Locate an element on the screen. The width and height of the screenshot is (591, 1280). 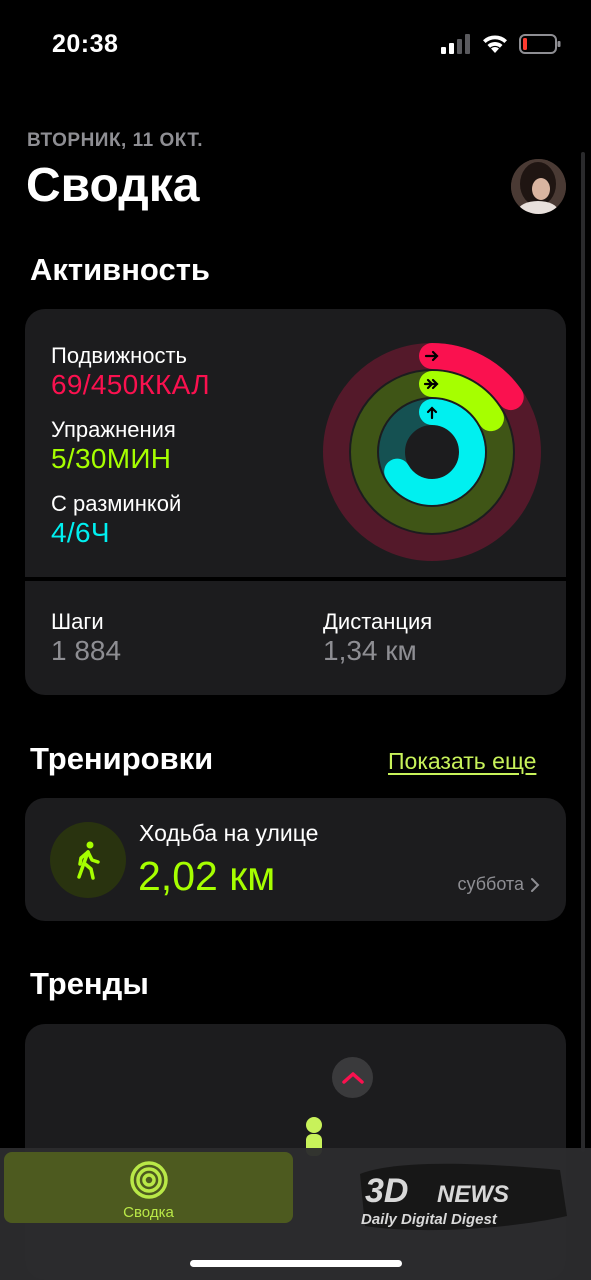
show-more-link: Показать еще is located at coordinates (462, 761).